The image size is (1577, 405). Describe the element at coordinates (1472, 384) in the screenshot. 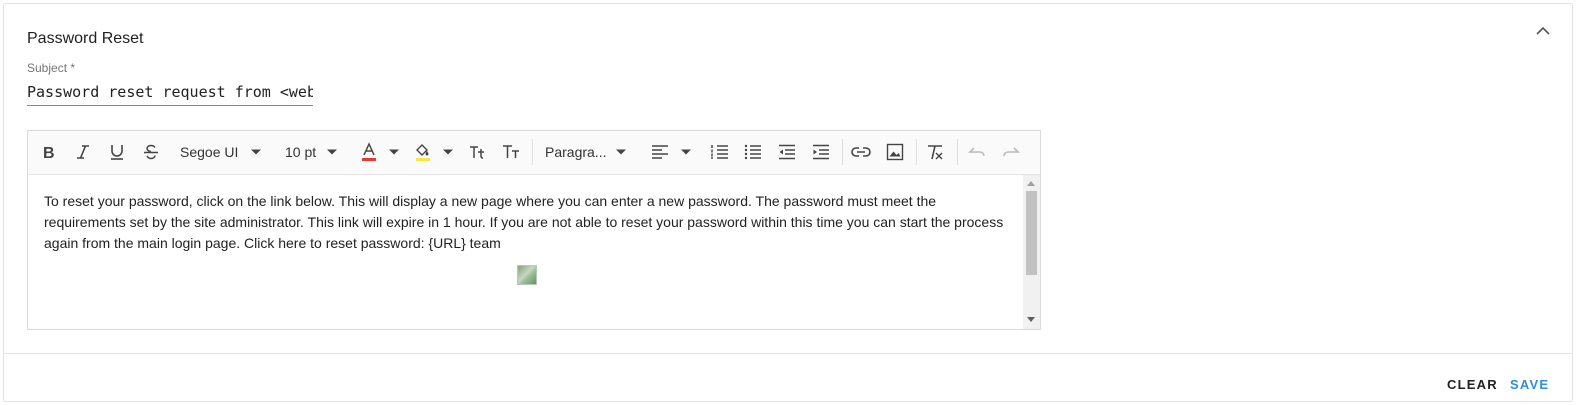

I see `clear-button: CLEAR` at that location.